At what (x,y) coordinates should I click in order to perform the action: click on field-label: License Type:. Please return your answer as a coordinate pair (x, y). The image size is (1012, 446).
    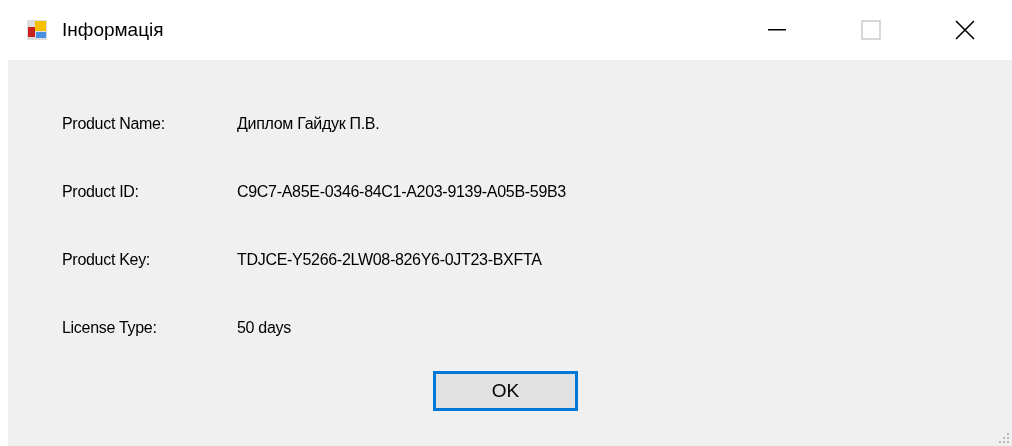
    Looking at the image, I should click on (110, 328).